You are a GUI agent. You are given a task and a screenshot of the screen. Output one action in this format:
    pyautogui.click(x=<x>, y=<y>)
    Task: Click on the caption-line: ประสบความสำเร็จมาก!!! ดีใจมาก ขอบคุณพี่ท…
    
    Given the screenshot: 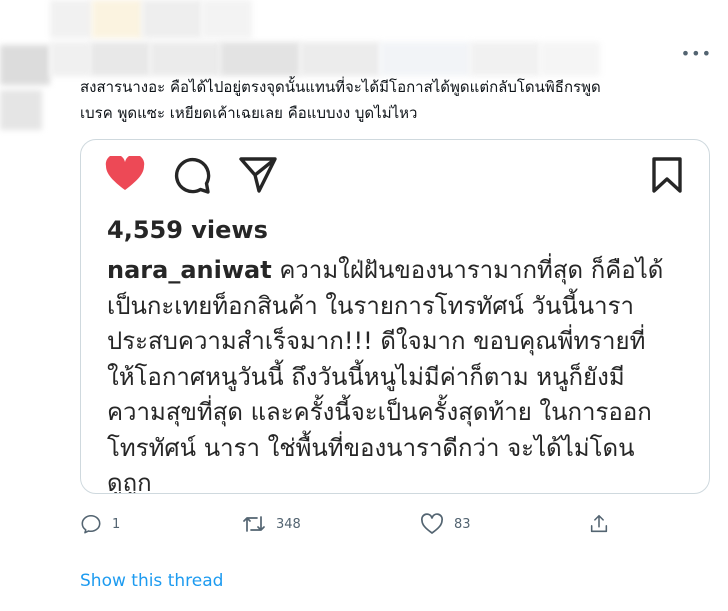 What is the action you would take?
    pyautogui.click(x=376, y=341)
    